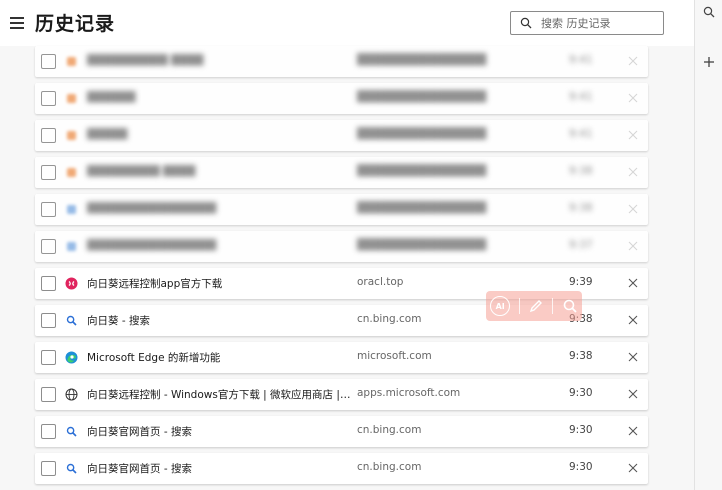  Describe the element at coordinates (71, 357) in the screenshot. I see `edge-icon` at that location.